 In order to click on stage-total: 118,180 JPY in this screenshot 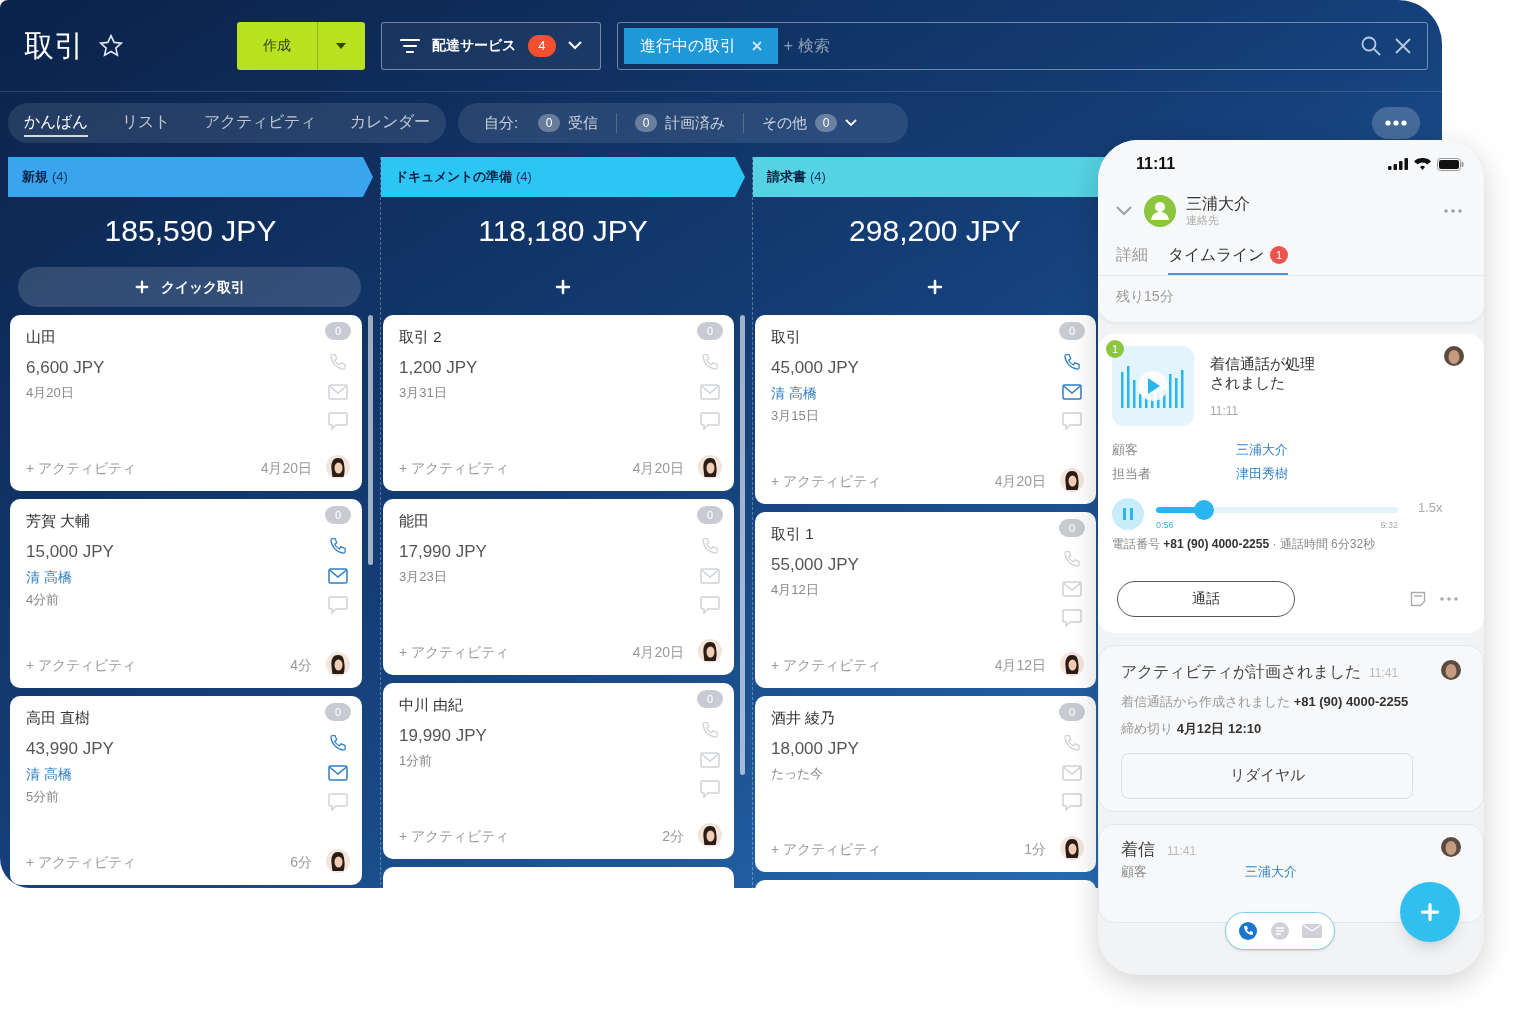, I will do `click(563, 230)`.